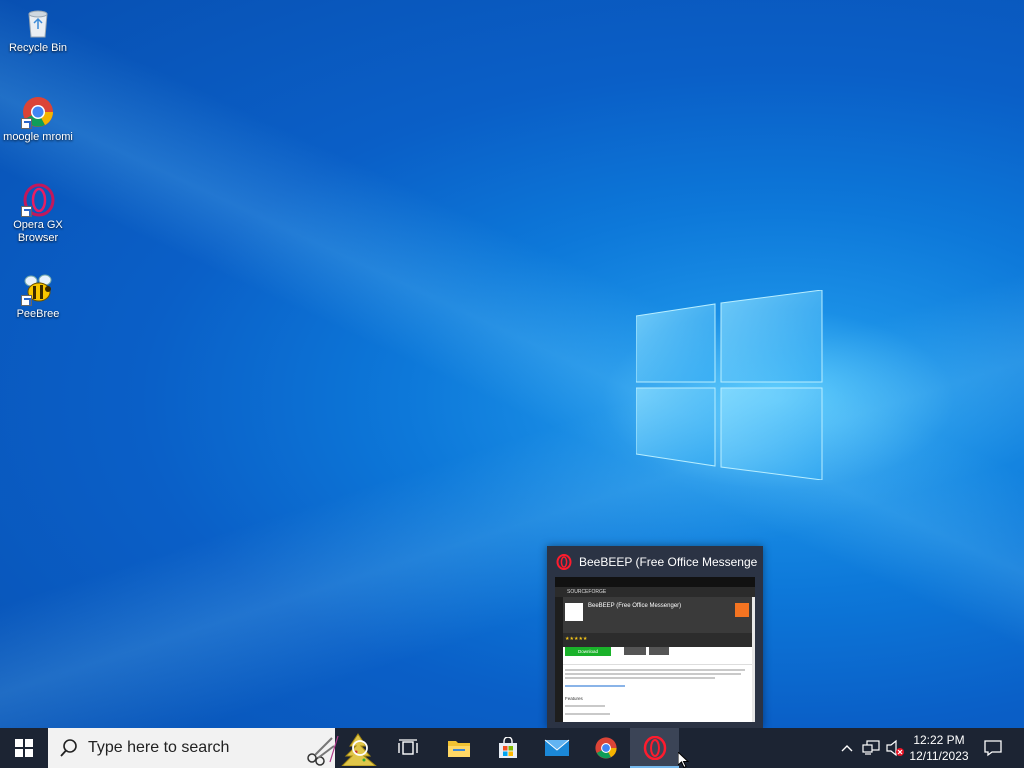 The width and height of the screenshot is (1024, 768). I want to click on desktop-icon-opera-gx: Opera GX Browser, so click(38, 214).